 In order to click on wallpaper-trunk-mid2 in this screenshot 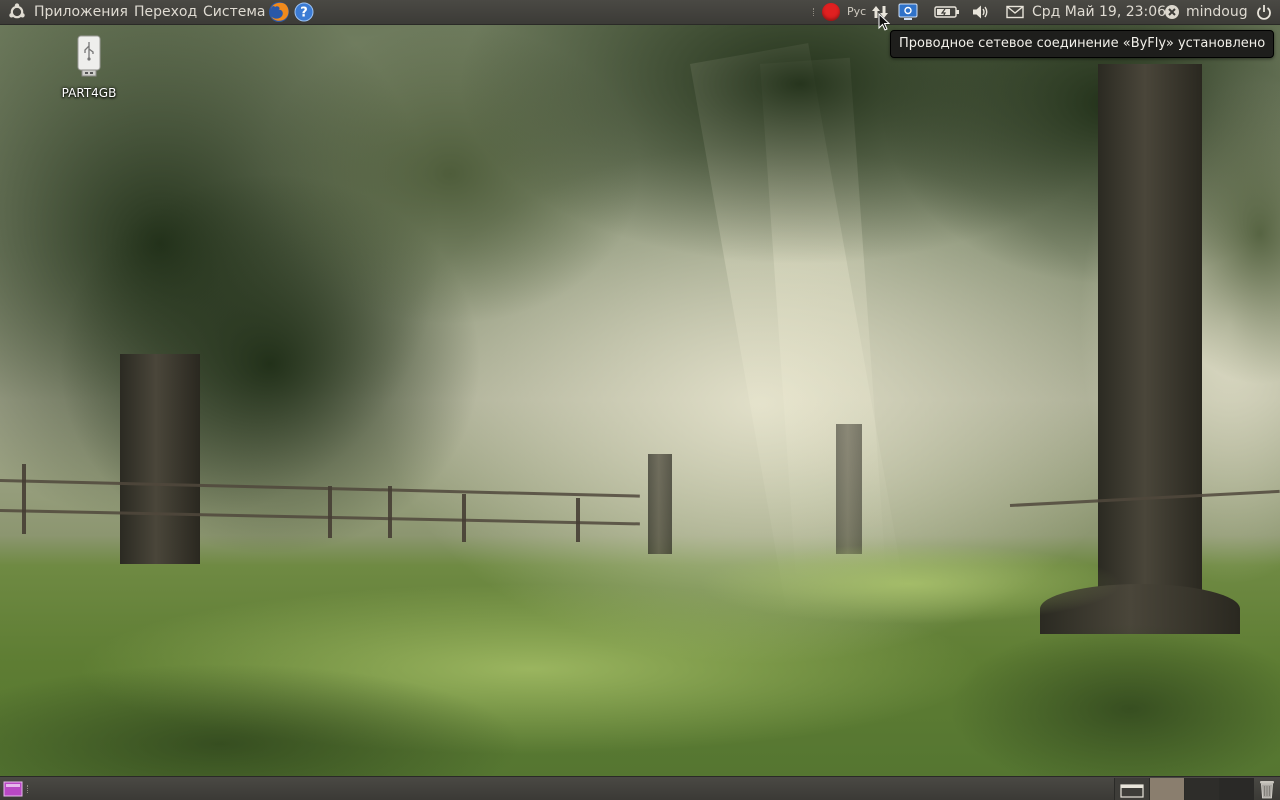, I will do `click(849, 489)`.